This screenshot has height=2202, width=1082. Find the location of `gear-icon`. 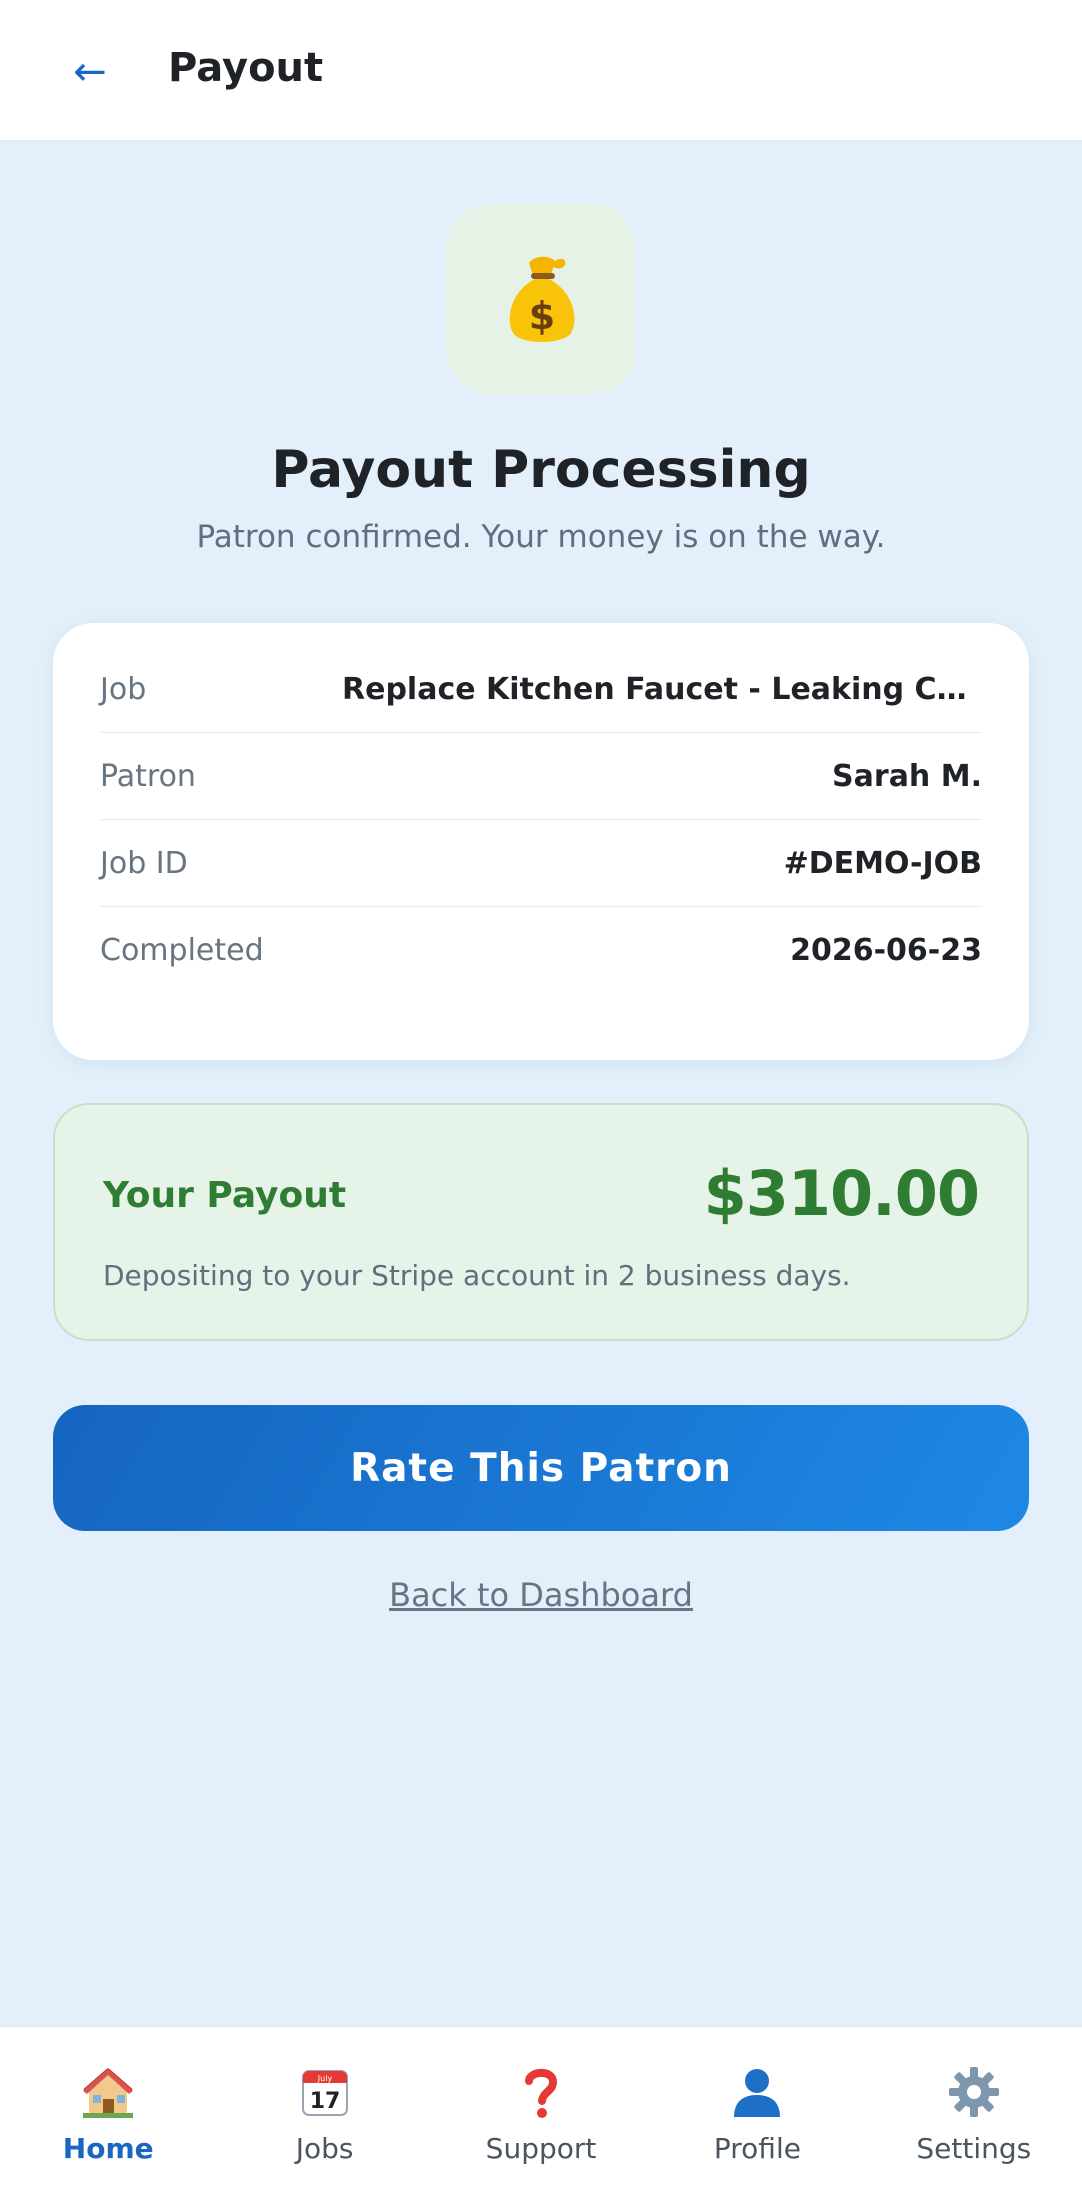

gear-icon is located at coordinates (974, 2092).